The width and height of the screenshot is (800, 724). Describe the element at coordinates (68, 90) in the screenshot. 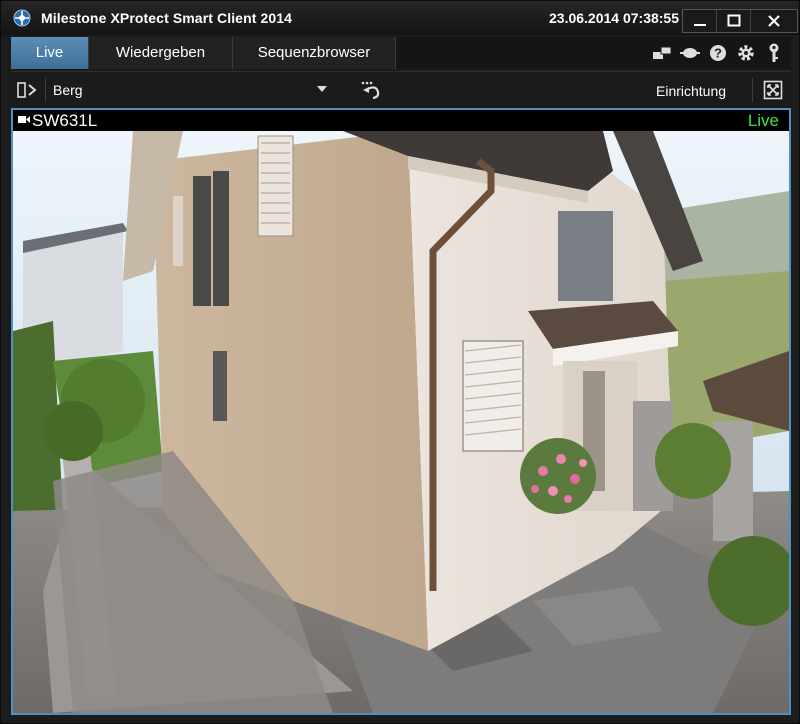

I see `view-selector: Berg` at that location.